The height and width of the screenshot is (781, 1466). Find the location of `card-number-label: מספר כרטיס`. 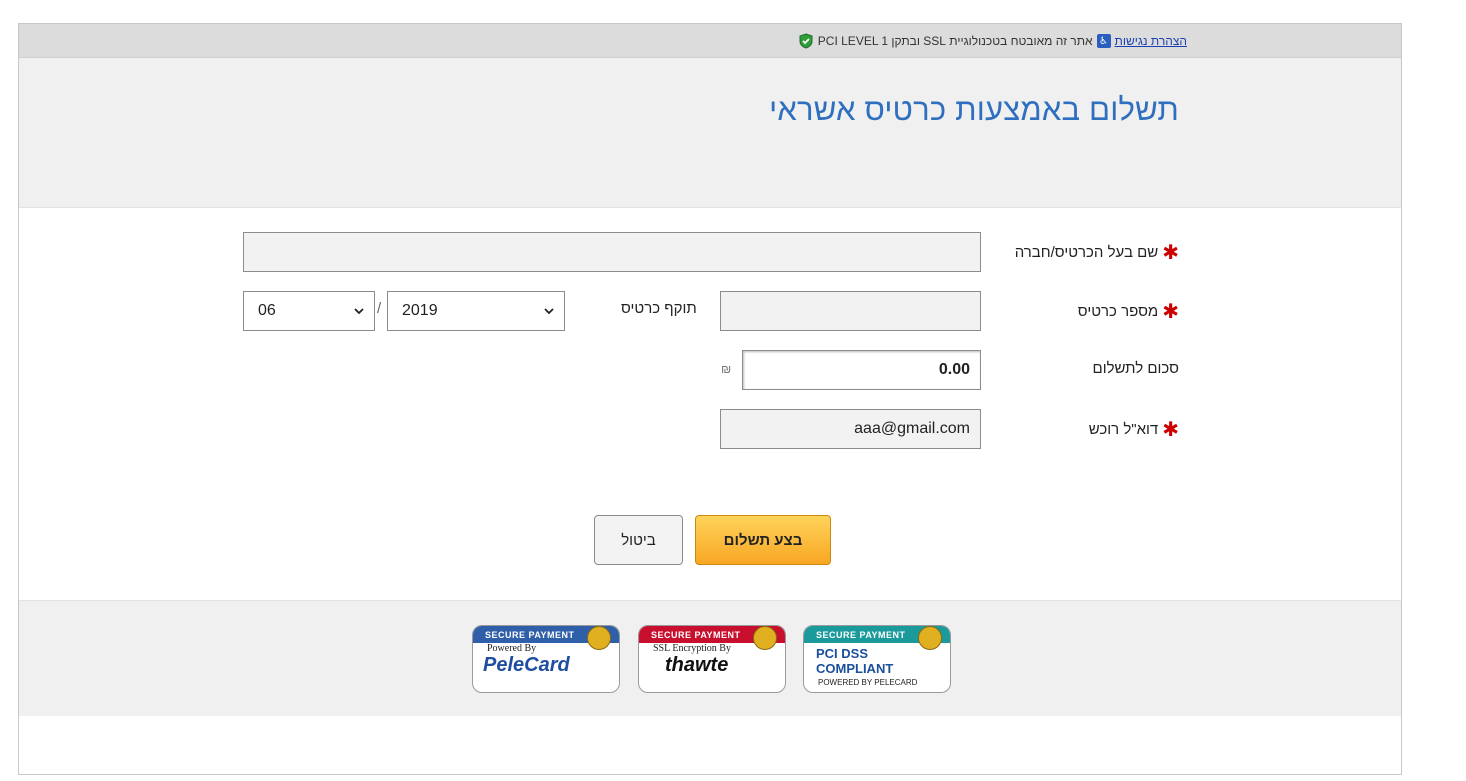

card-number-label: מספר כרטיס is located at coordinates (1118, 311).